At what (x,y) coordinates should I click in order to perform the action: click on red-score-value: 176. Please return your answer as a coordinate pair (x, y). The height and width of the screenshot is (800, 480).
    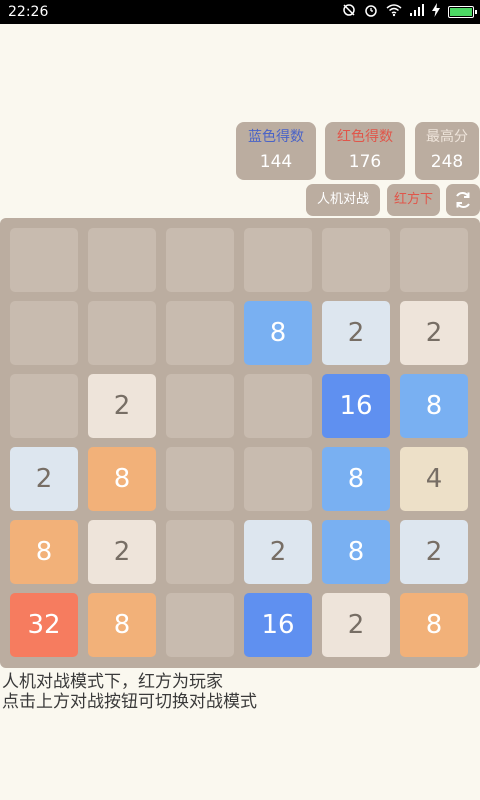
    Looking at the image, I should click on (365, 162).